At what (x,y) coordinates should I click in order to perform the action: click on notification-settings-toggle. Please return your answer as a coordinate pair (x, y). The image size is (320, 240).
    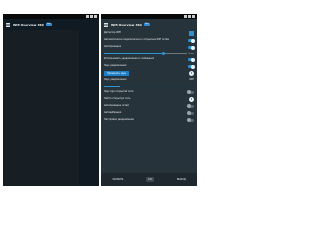
    Looking at the image, I should click on (190, 120).